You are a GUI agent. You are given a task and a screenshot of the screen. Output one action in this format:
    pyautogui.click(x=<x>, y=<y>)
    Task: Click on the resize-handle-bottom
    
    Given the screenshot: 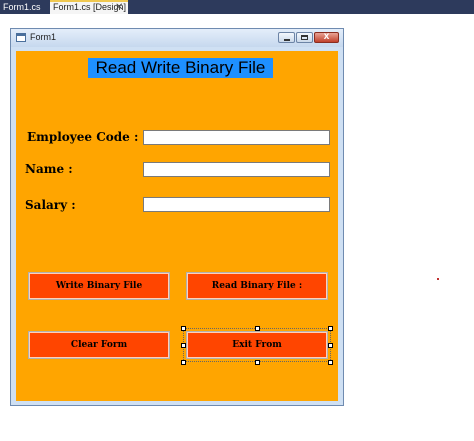 What is the action you would take?
    pyautogui.click(x=257, y=362)
    